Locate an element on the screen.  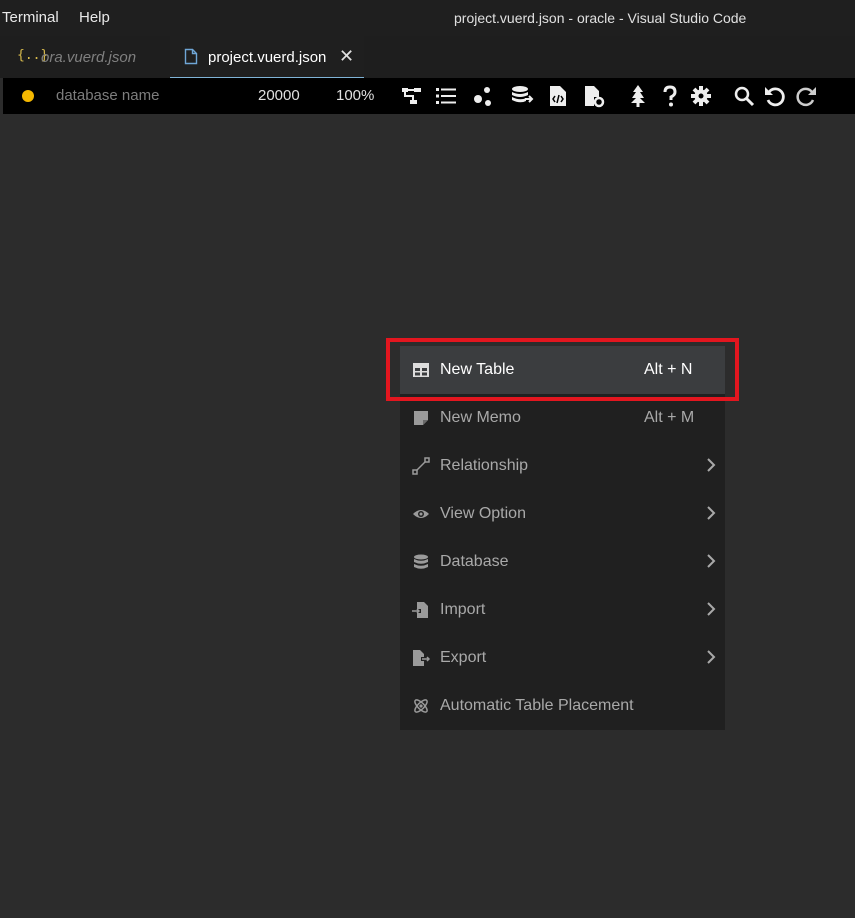
menu-item-label: View Option is located at coordinates (483, 513).